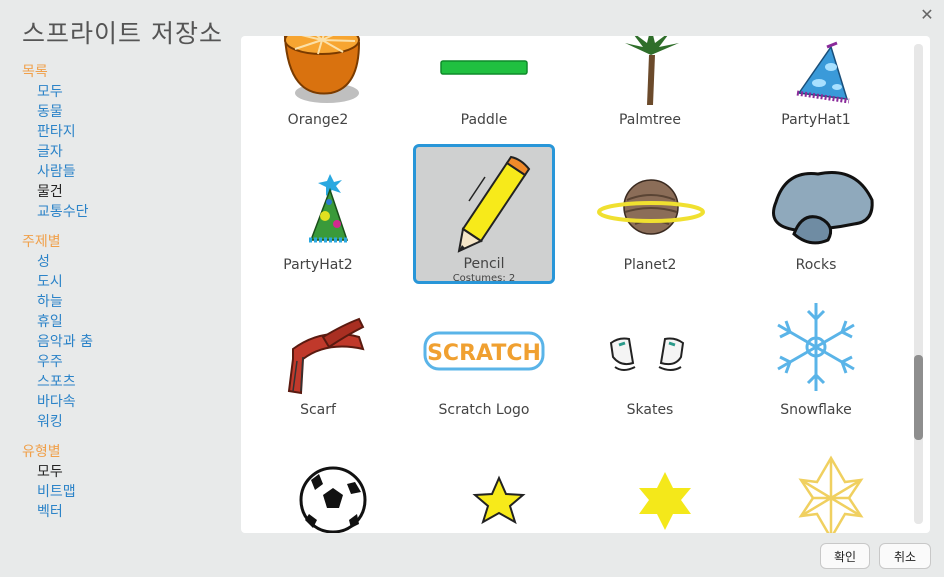 Image resolution: width=944 pixels, height=577 pixels. What do you see at coordinates (484, 264) in the screenshot?
I see `sprite-name: Pencil` at bounding box center [484, 264].